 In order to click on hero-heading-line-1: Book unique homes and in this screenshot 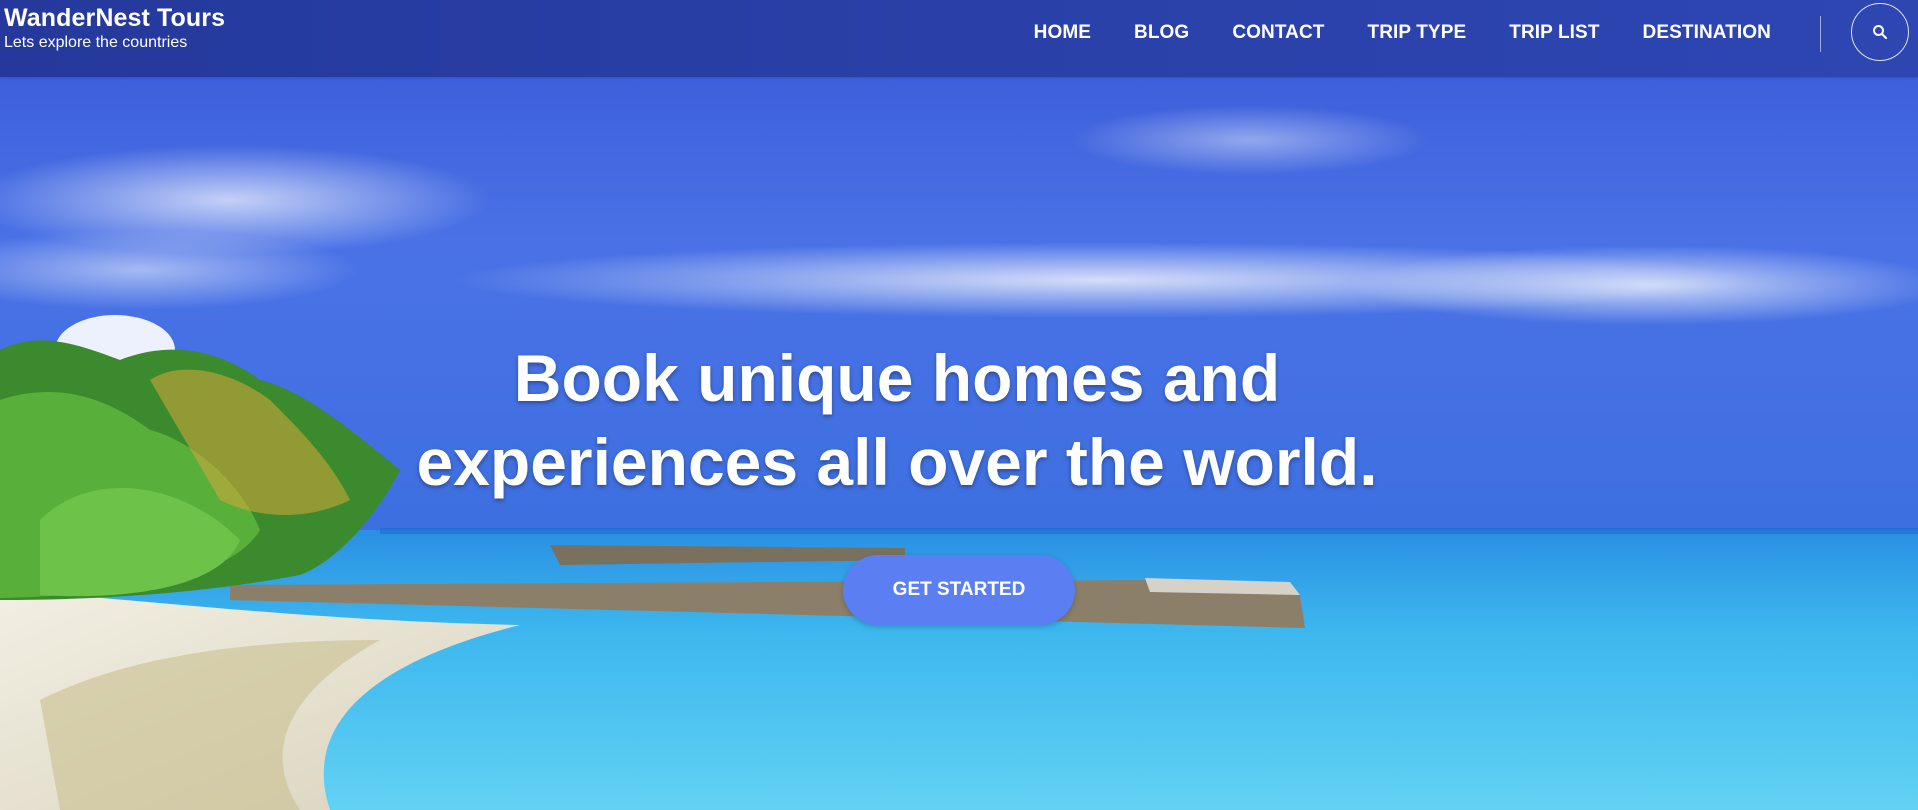, I will do `click(897, 378)`.